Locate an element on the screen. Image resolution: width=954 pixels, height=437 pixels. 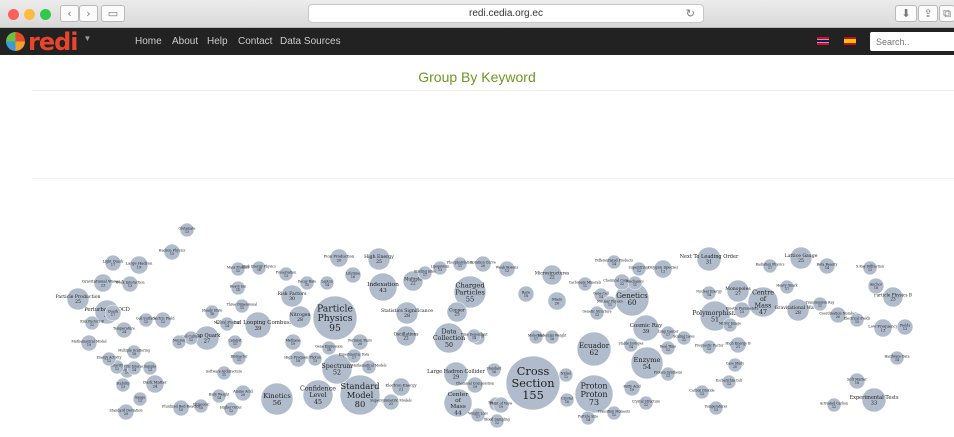
keyword-bubble: Carbon Dioxide13 is located at coordinates (702, 392).